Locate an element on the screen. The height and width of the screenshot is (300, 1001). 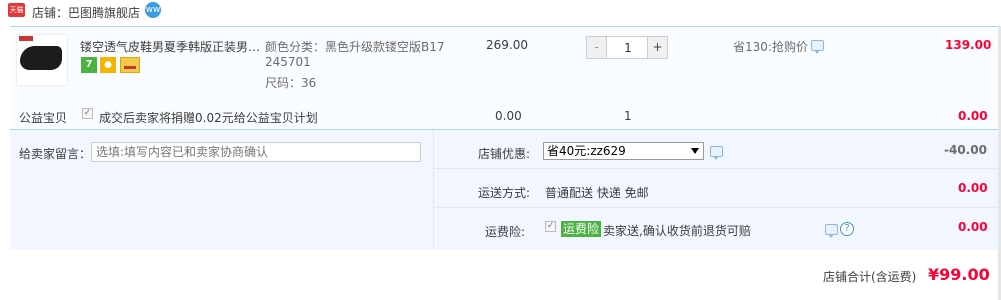
quantity-stepper: - + is located at coordinates (627, 47).